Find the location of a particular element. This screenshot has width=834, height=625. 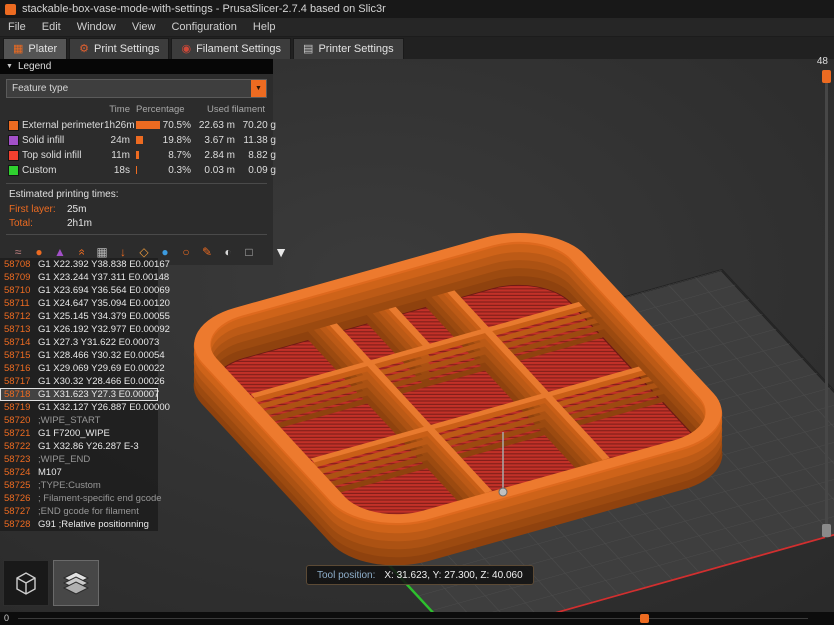

menu-item-view: View is located at coordinates (144, 27).